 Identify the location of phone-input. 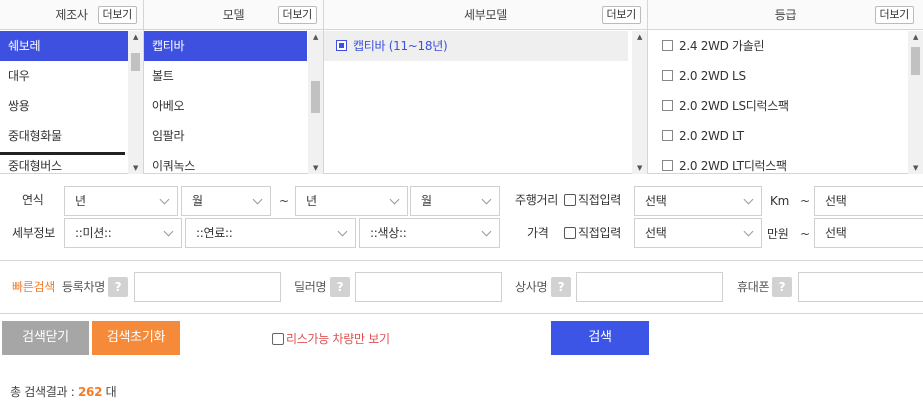
(860, 287).